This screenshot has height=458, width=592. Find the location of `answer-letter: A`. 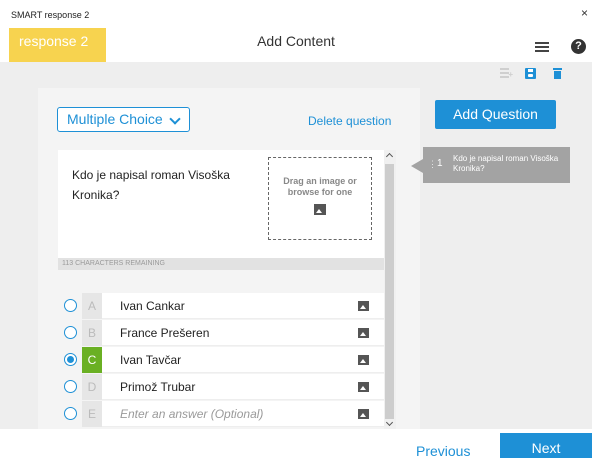

answer-letter: A is located at coordinates (92, 306).